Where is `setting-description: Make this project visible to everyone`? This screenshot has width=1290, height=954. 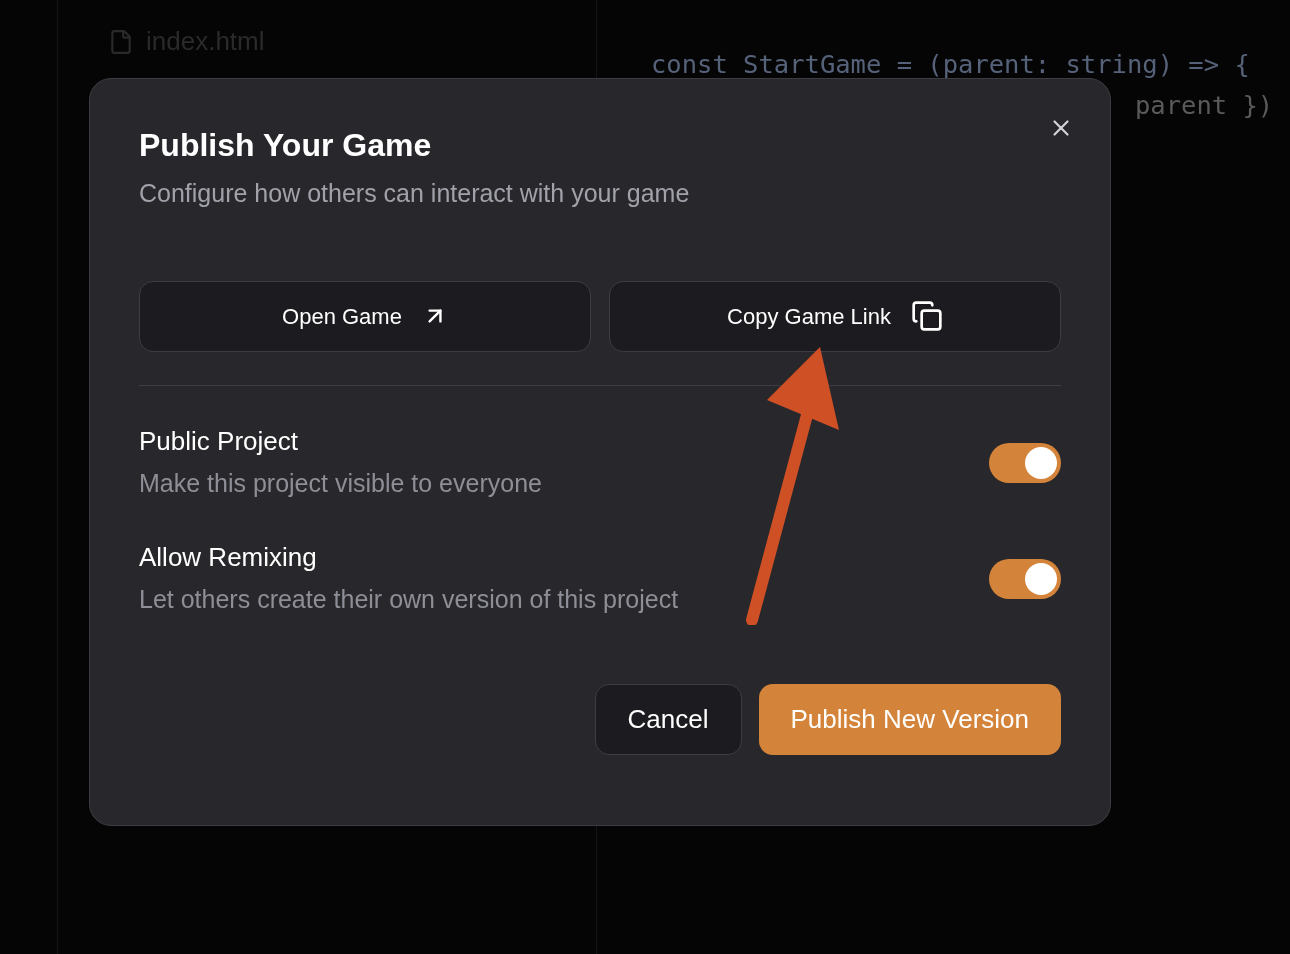 setting-description: Make this project visible to everyone is located at coordinates (340, 483).